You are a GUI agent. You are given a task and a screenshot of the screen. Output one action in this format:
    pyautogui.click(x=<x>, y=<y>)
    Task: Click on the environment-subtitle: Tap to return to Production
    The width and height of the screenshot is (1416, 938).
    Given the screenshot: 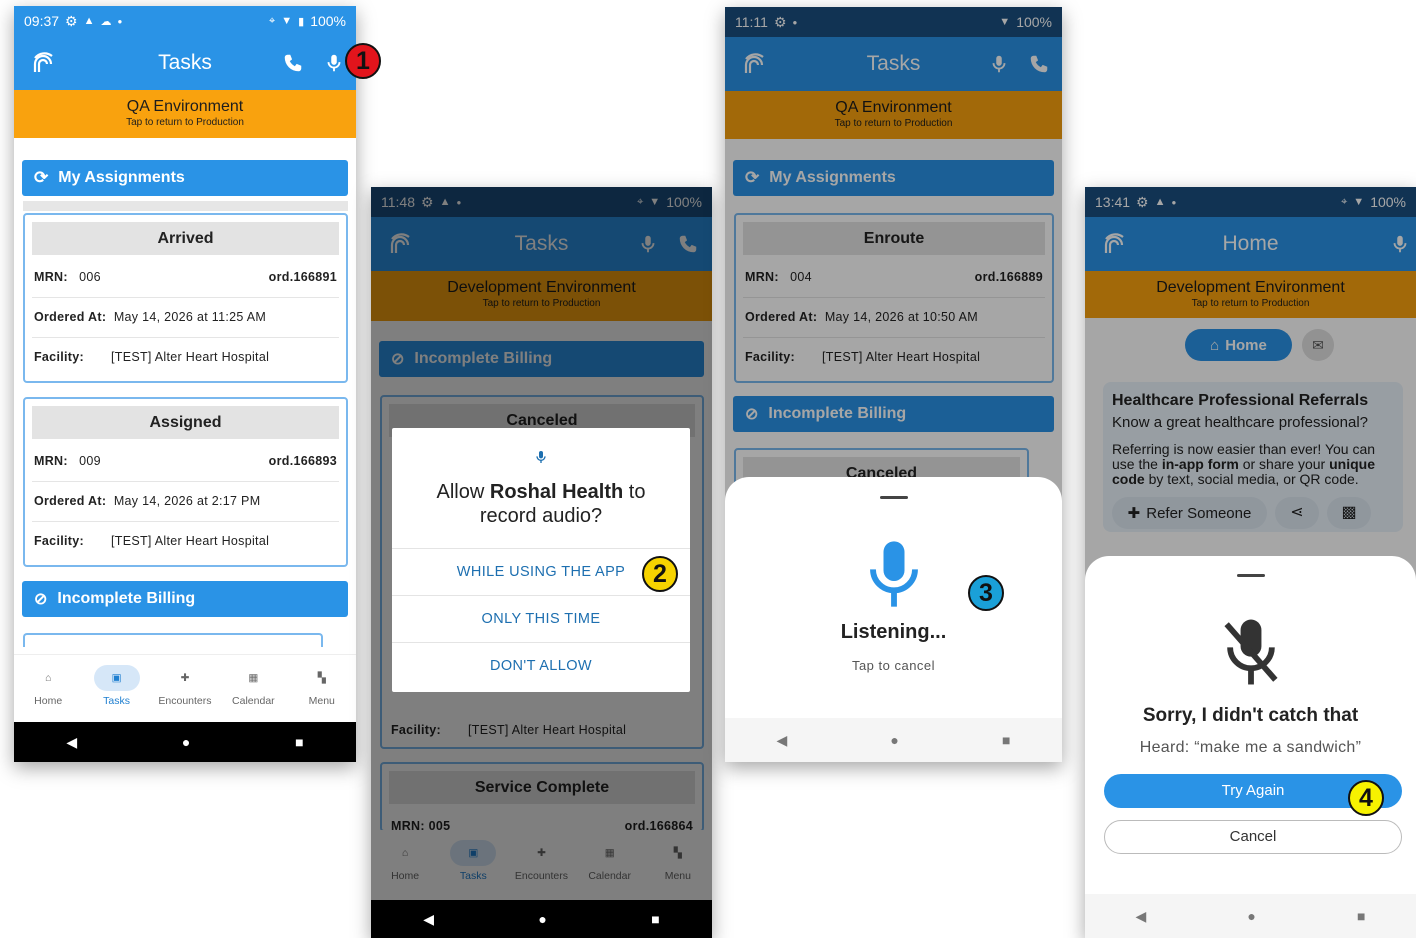 What is the action you would take?
    pyautogui.click(x=185, y=122)
    